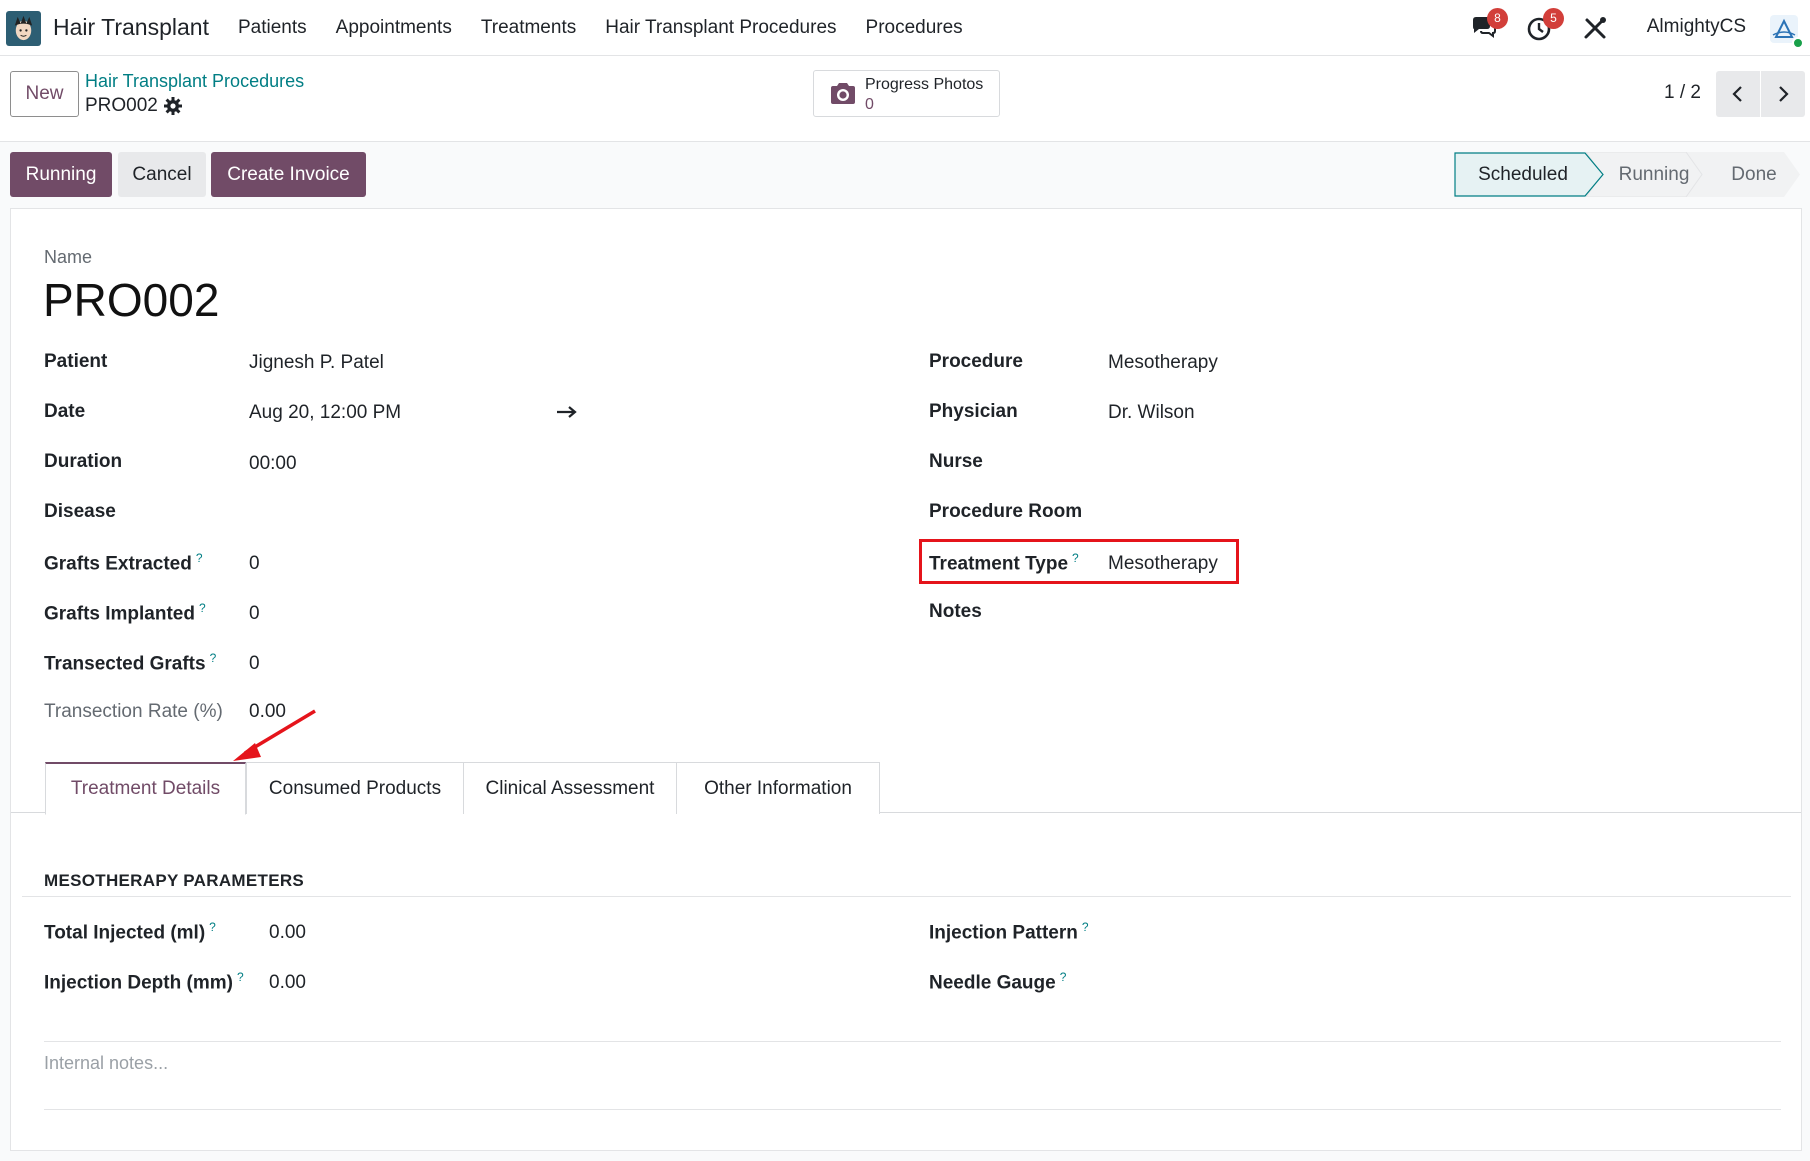 This screenshot has height=1161, width=1810. Describe the element at coordinates (778, 788) in the screenshot. I see `tab-other-information: Other Information` at that location.